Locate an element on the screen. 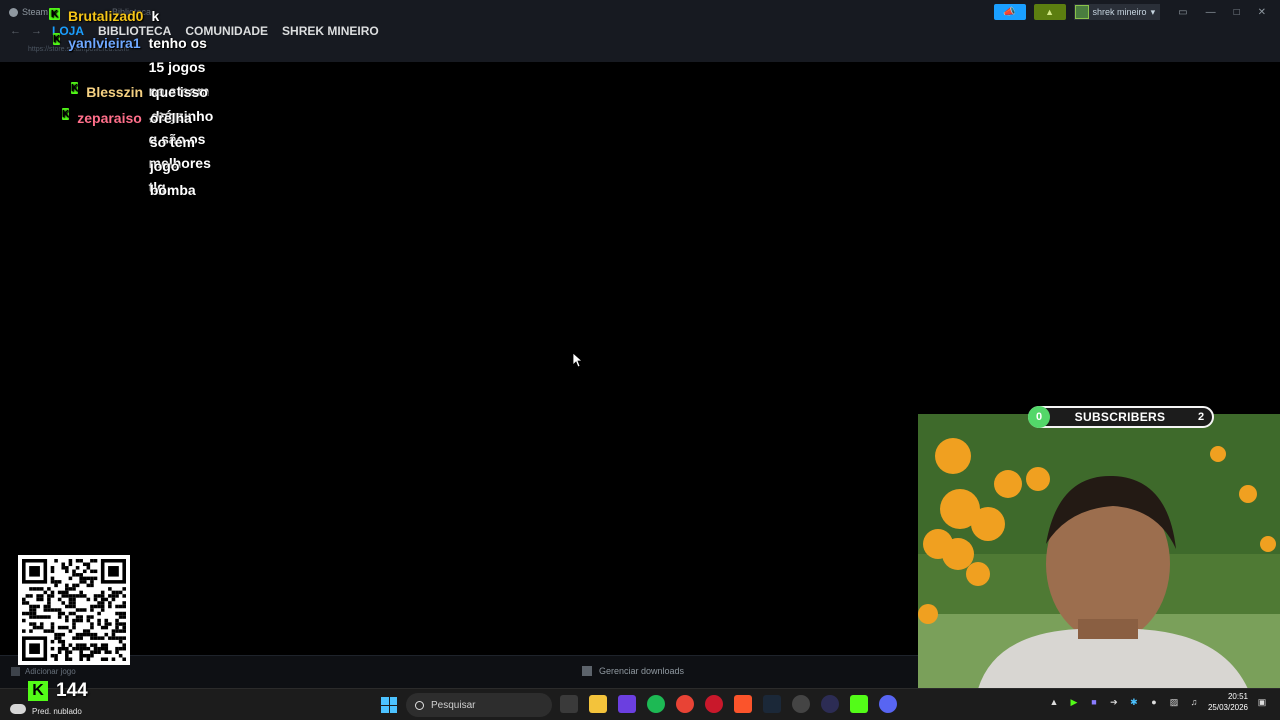 This screenshot has width=1280, height=720. user-menu: shrek mineiro ▾ is located at coordinates (1117, 12).